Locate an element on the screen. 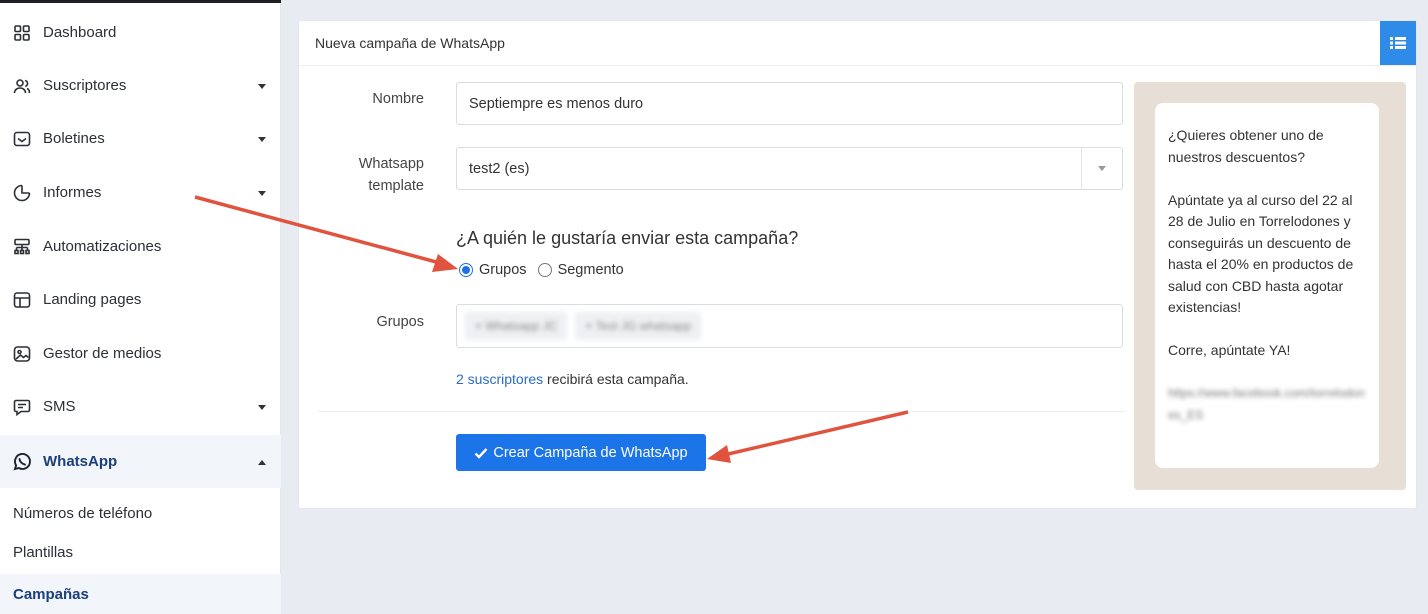  radio-segment-label: Segmento is located at coordinates (590, 270).